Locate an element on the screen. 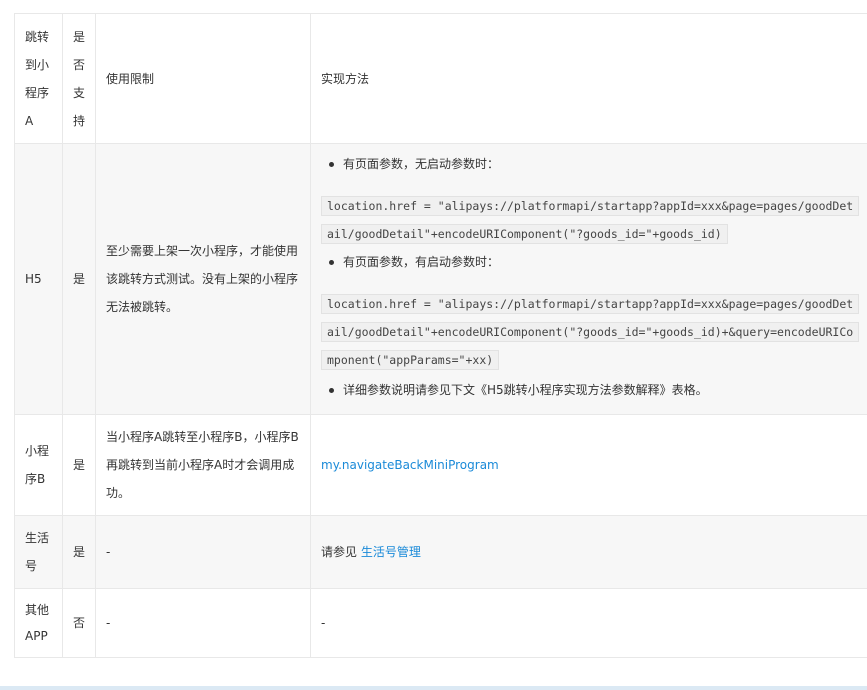  header-method: 实现方法 is located at coordinates (588, 78).